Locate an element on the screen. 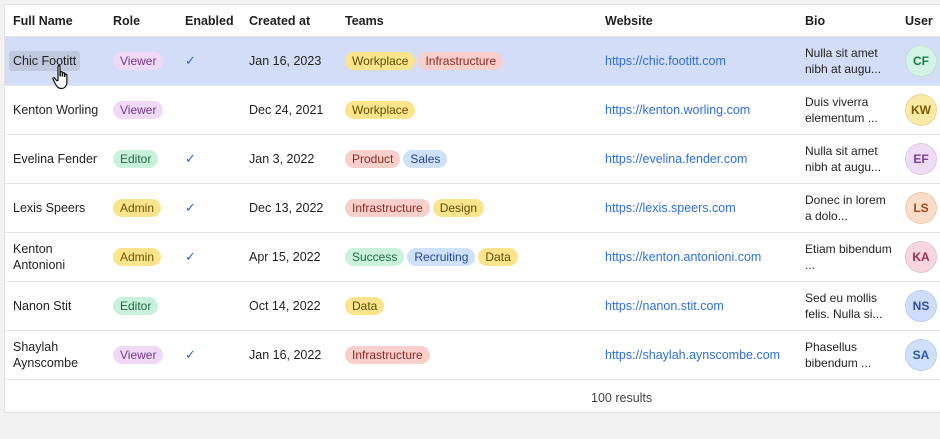 The width and height of the screenshot is (940, 439). website-link: https://kenton.worling.com is located at coordinates (677, 110).